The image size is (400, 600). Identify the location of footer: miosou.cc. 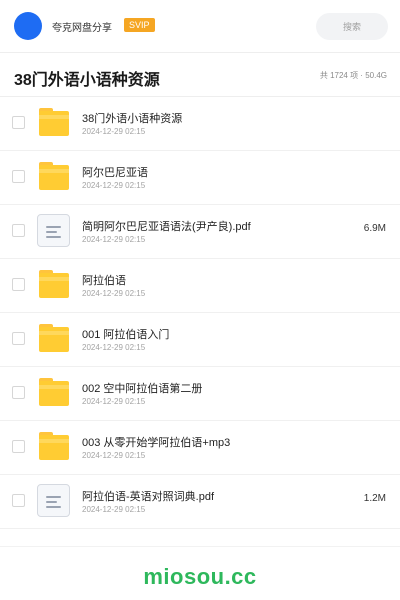
(200, 573).